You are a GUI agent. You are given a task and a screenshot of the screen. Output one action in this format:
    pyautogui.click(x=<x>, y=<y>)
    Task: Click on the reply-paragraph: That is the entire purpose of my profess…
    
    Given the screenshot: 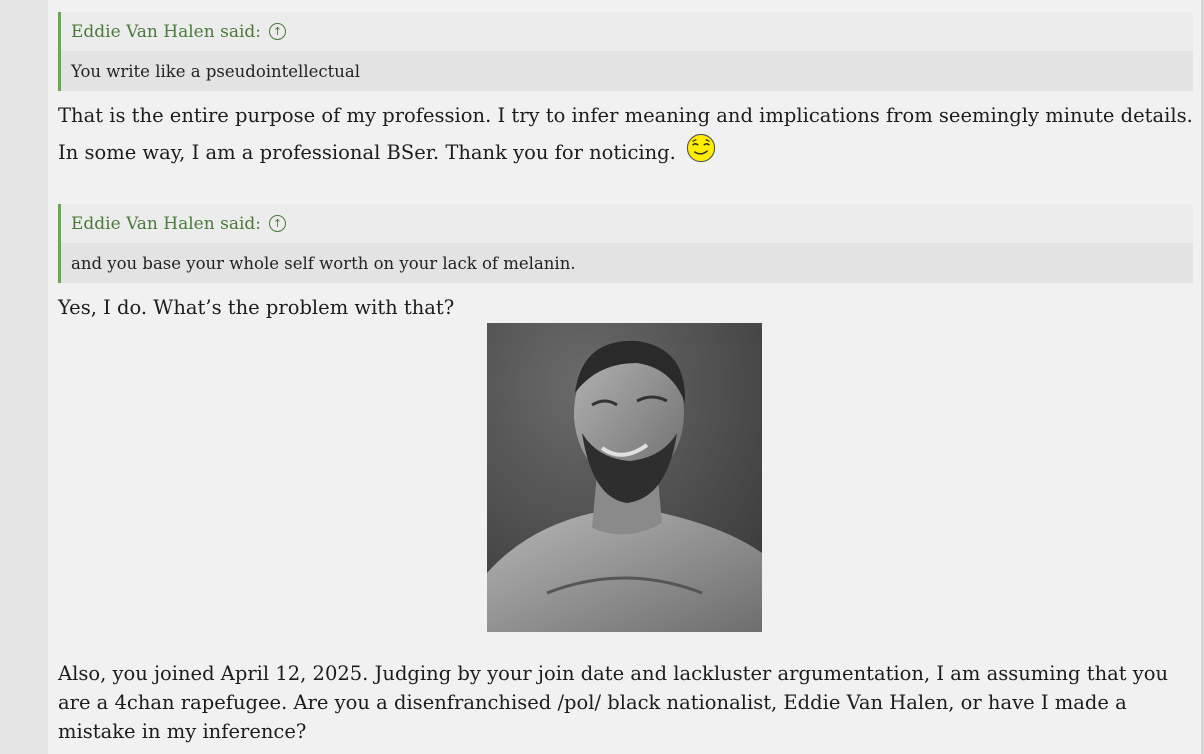 What is the action you would take?
    pyautogui.click(x=628, y=134)
    